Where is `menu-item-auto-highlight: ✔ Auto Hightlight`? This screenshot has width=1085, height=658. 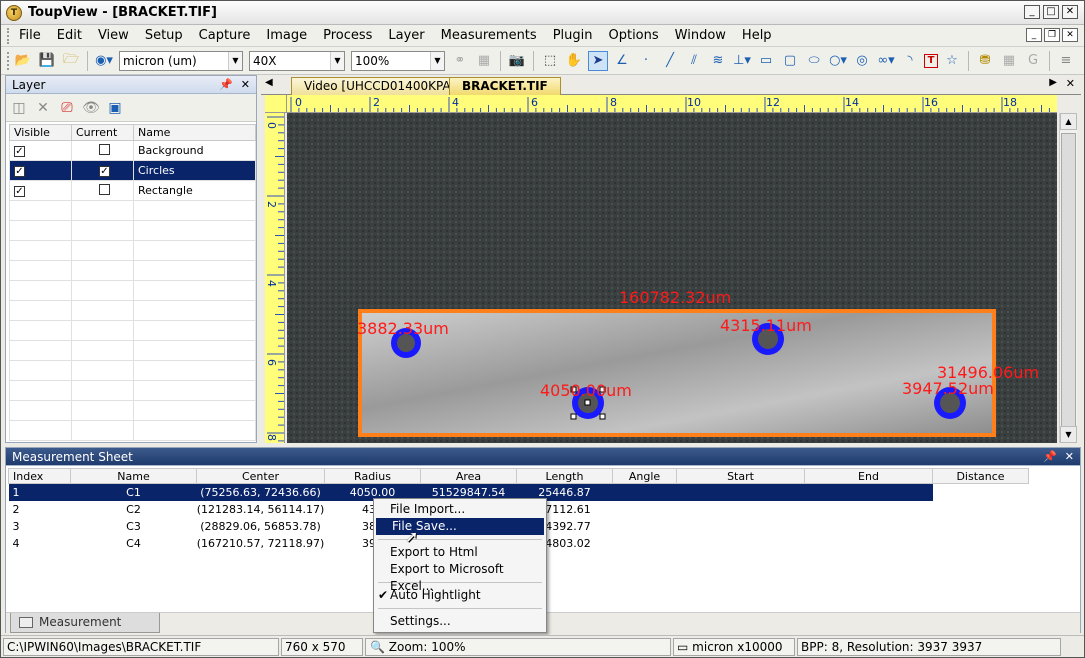
menu-item-auto-highlight: ✔ Auto Hightlight is located at coordinates (460, 595).